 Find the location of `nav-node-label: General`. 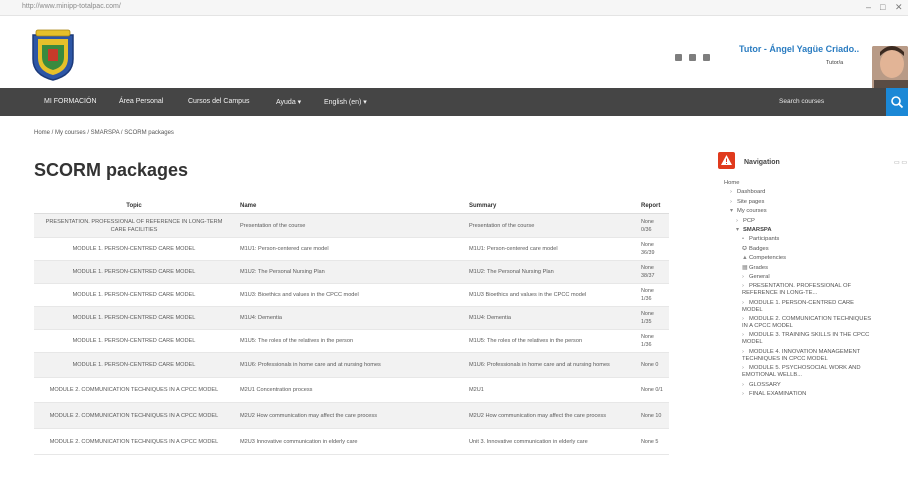

nav-node-label: General is located at coordinates (759, 277).